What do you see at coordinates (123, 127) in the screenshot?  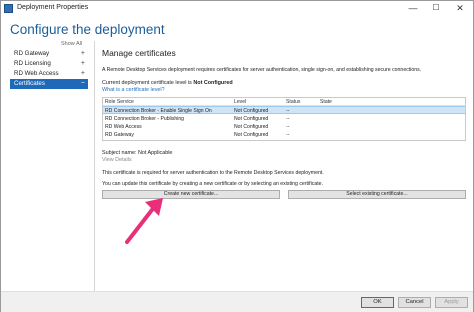 I see `cell-role: RD Web Access` at bounding box center [123, 127].